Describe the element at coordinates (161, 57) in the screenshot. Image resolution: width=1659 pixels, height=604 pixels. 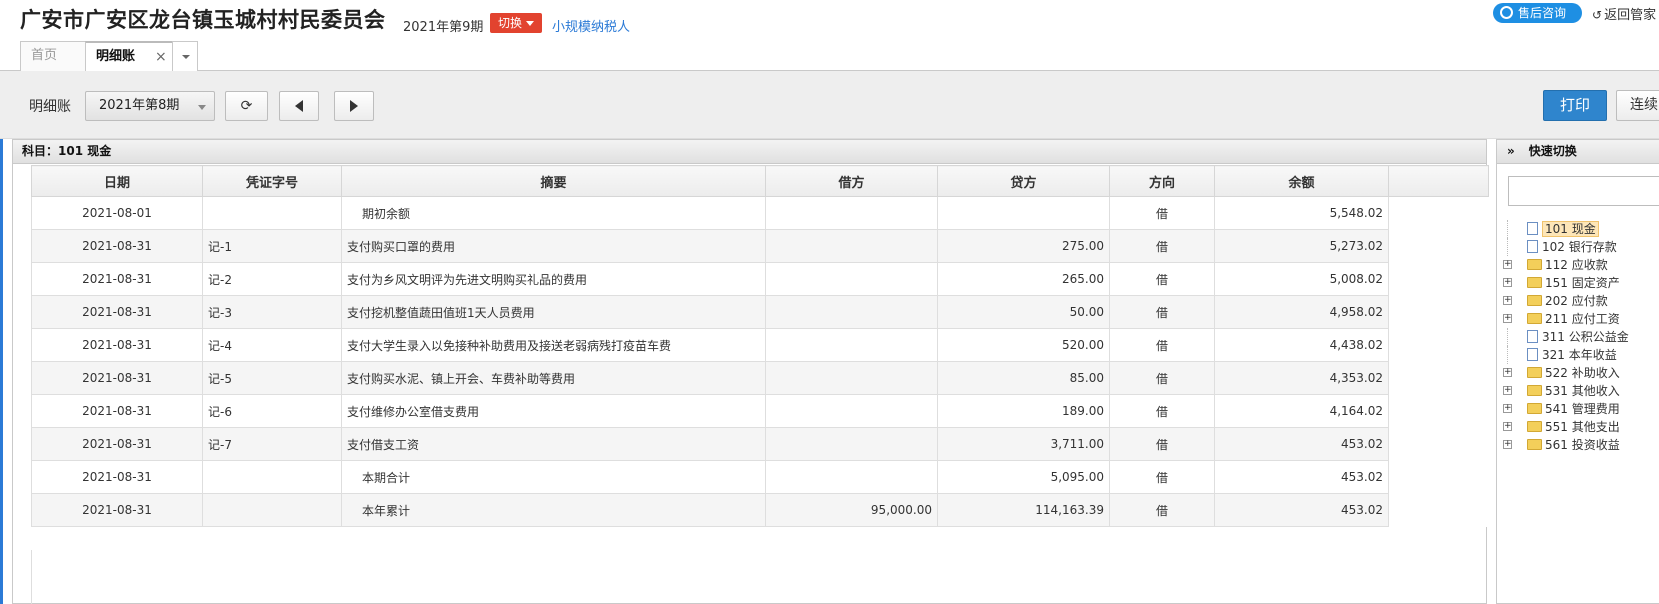
I see `close-icon: ×` at that location.